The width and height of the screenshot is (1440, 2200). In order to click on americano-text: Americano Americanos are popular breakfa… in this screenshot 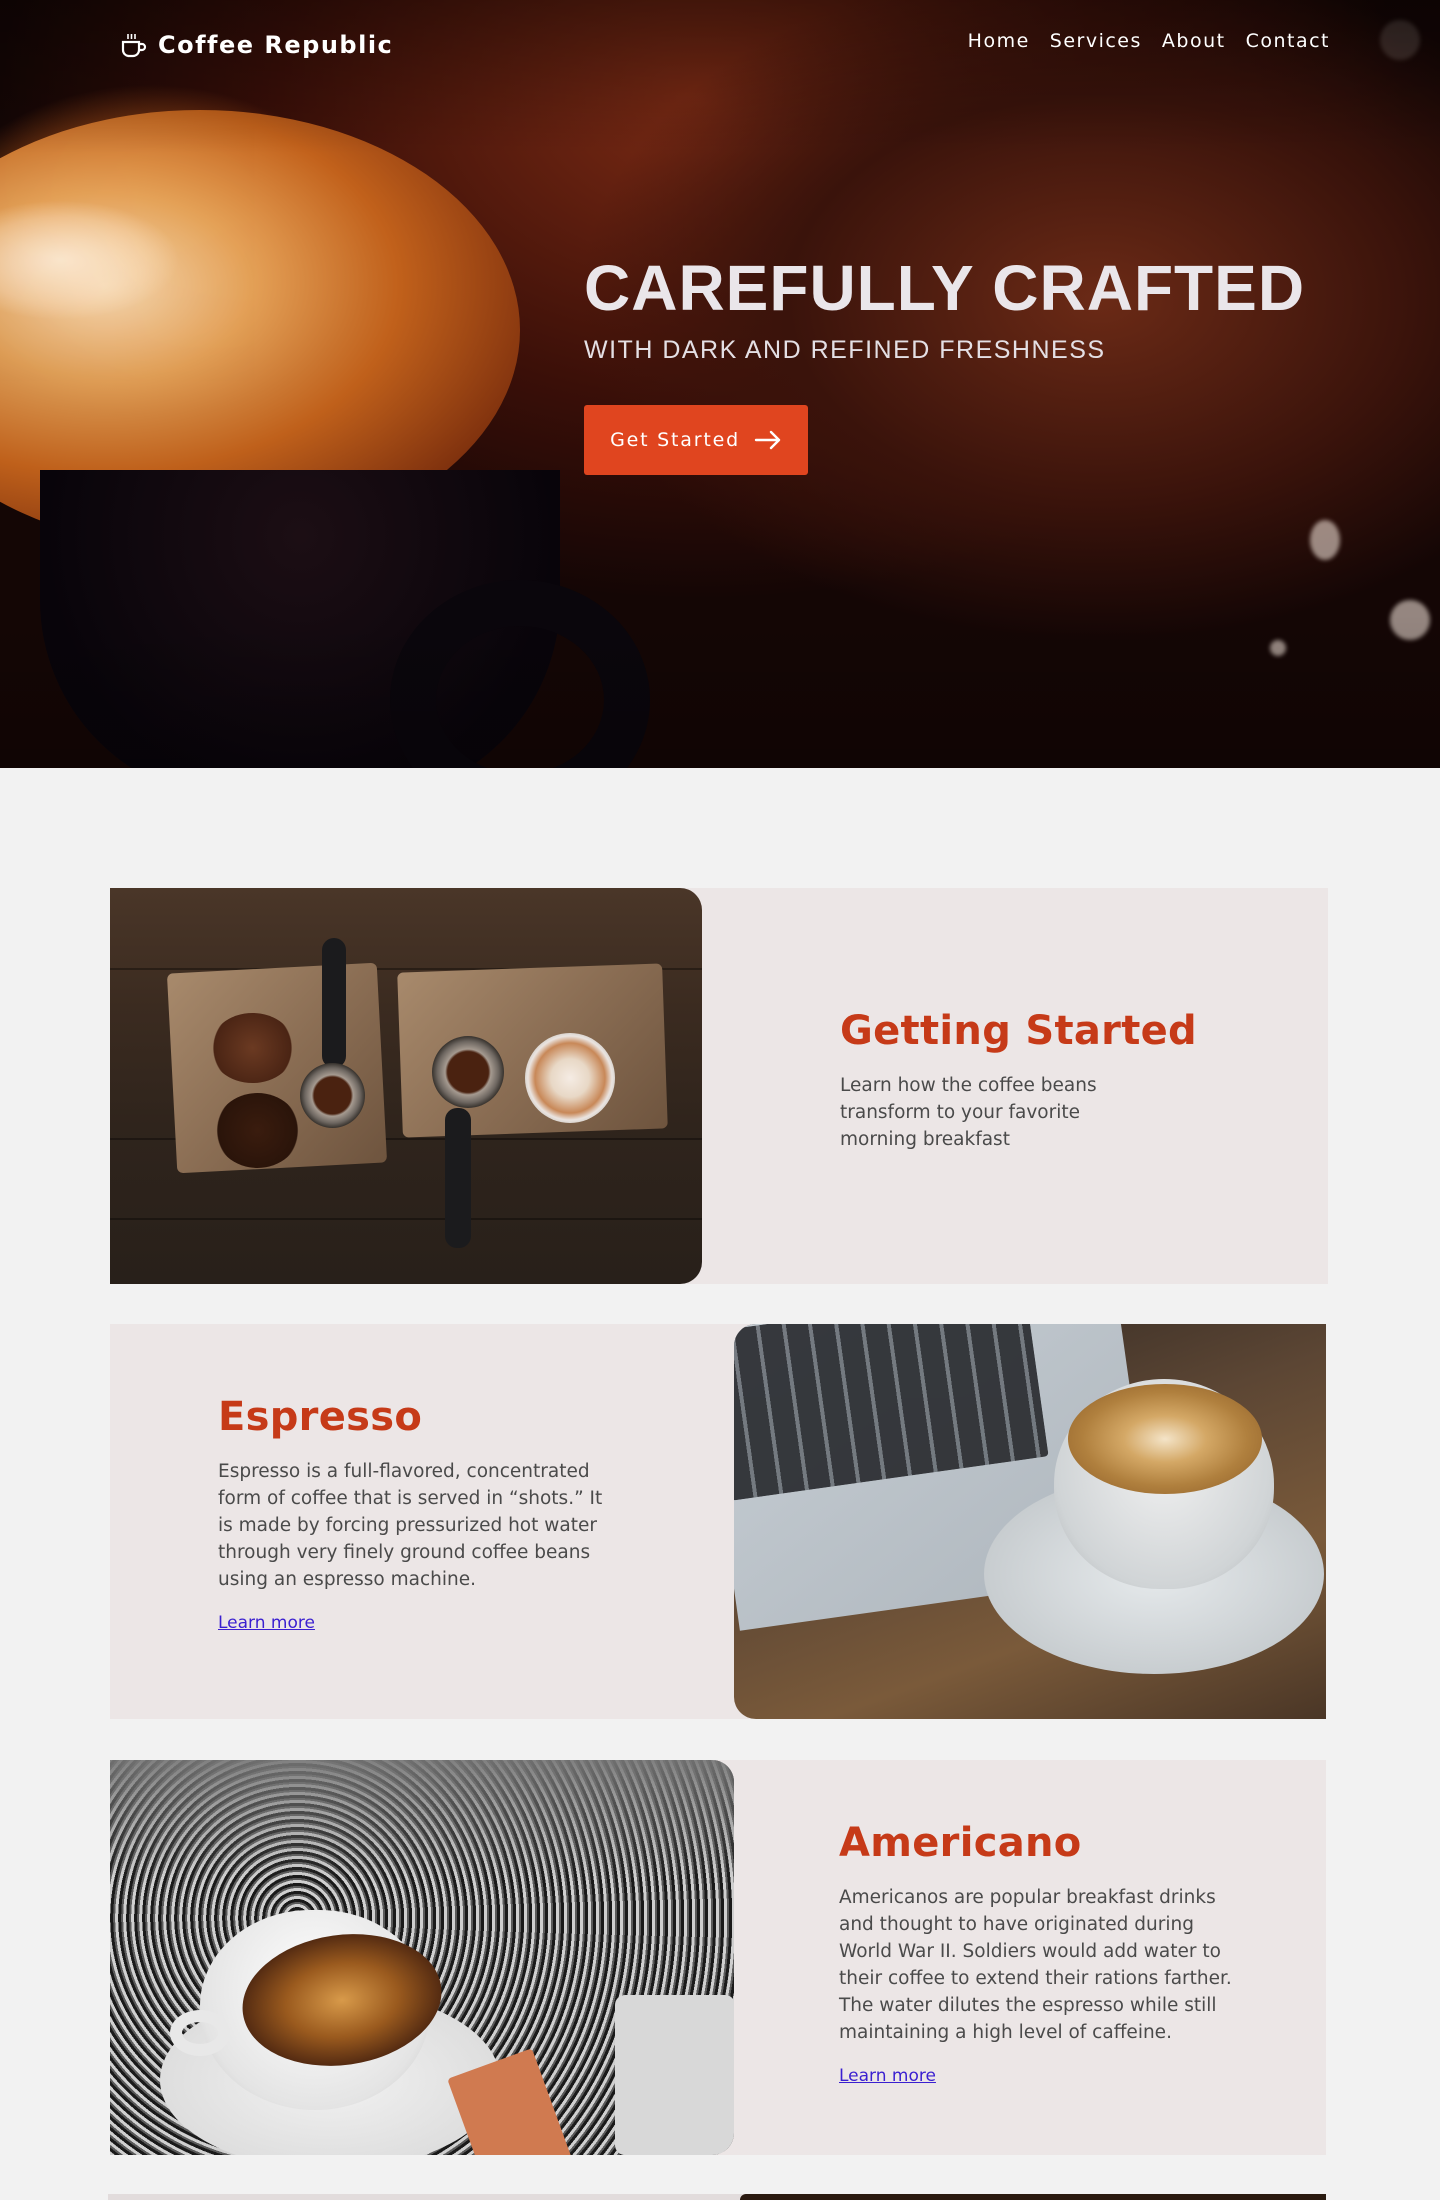, I will do `click(1039, 1953)`.